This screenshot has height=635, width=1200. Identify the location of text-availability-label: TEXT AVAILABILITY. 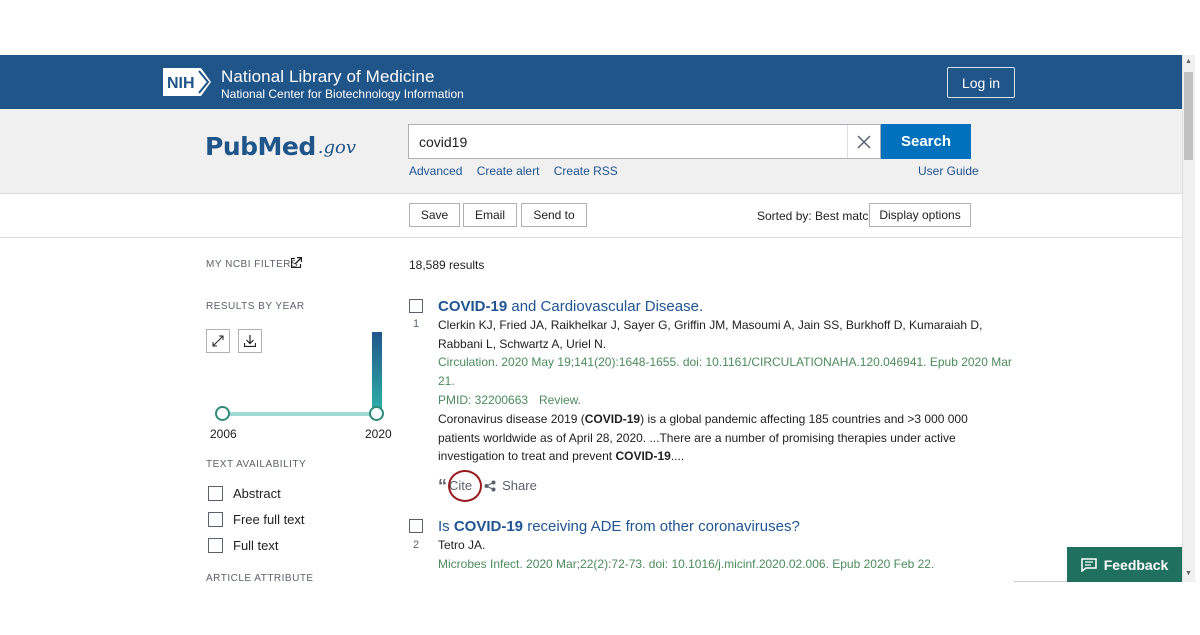
(256, 464).